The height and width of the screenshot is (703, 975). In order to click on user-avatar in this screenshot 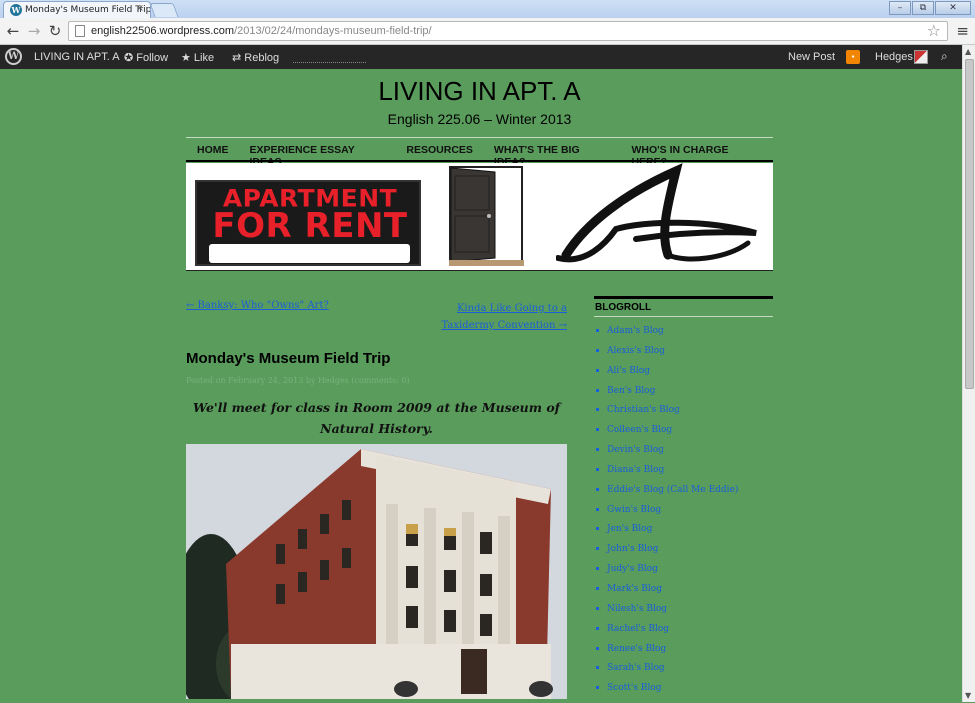, I will do `click(921, 57)`.